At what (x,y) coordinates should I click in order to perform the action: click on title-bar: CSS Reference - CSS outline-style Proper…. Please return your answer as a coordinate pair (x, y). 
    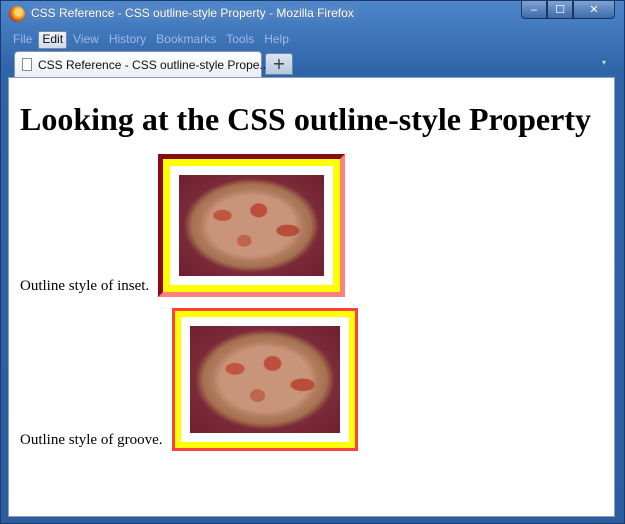
    Looking at the image, I should click on (312, 14).